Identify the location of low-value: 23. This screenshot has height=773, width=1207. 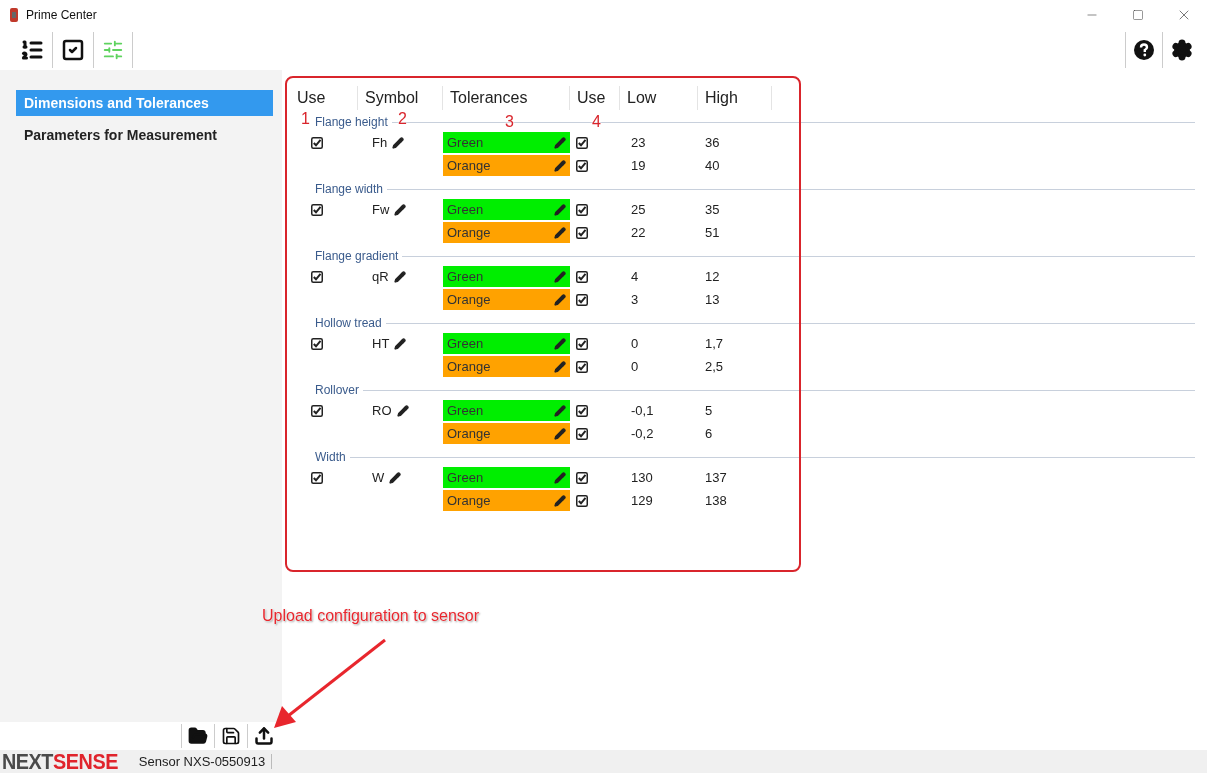
(638, 142).